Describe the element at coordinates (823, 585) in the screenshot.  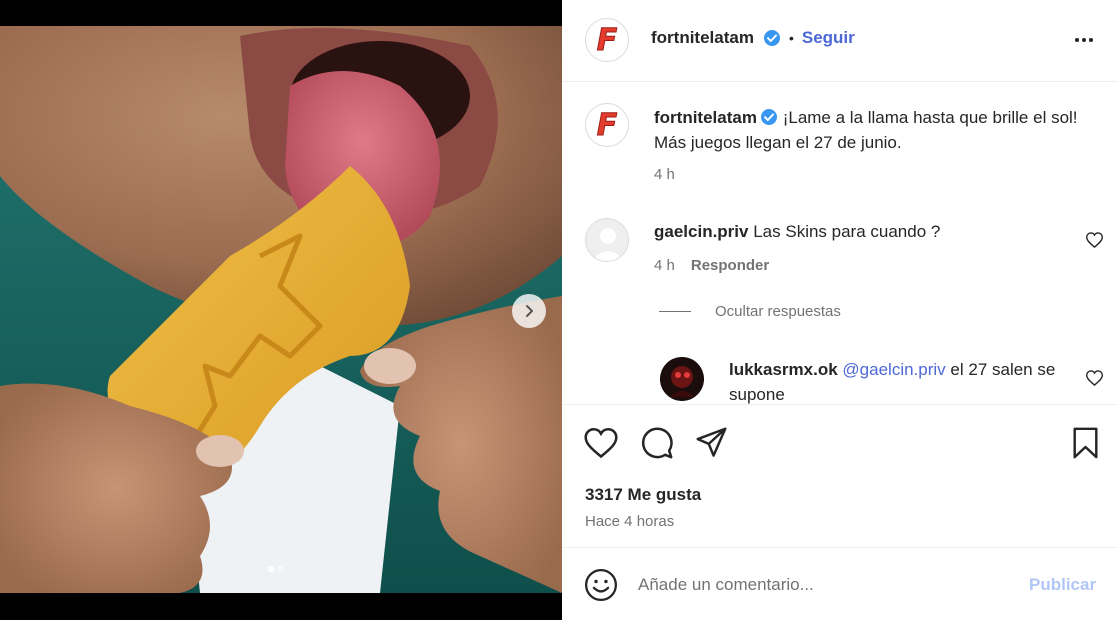
I see `comment-input` at that location.